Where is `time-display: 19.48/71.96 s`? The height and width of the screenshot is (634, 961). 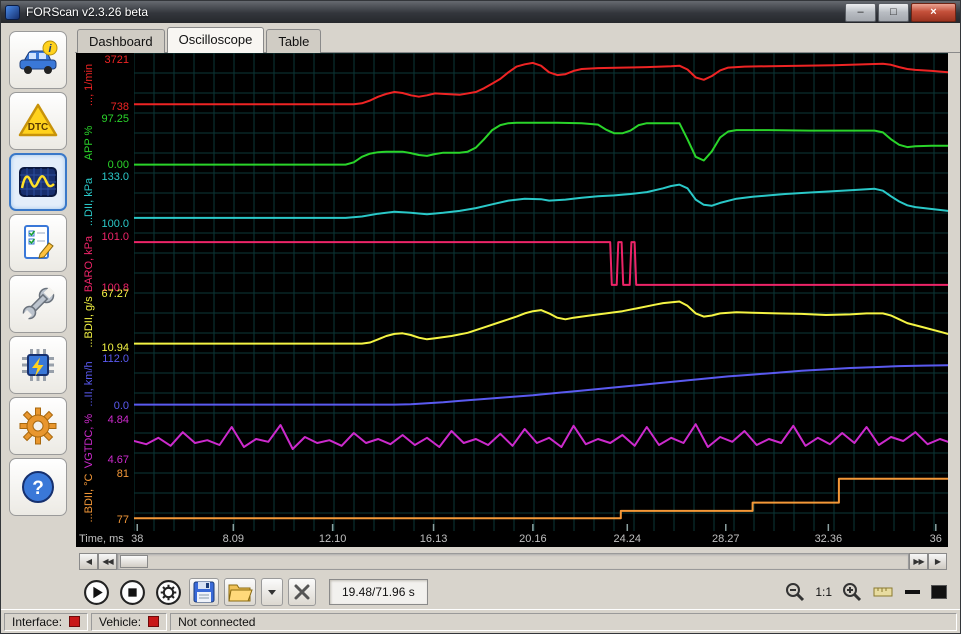
time-display: 19.48/71.96 s is located at coordinates (378, 592).